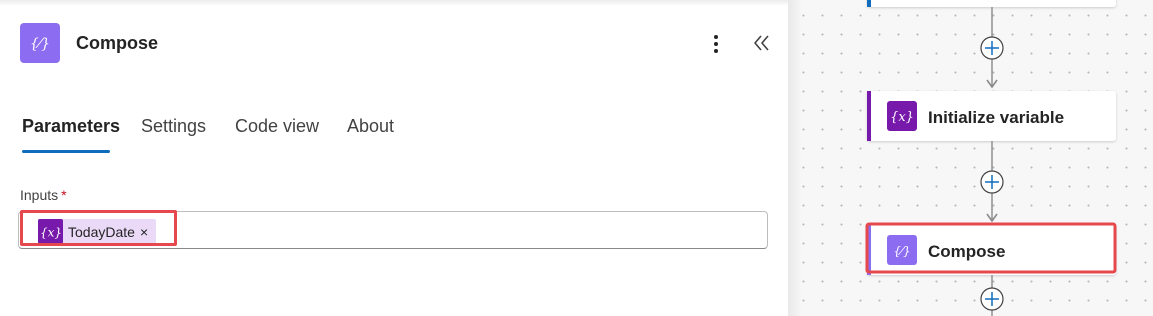 The height and width of the screenshot is (316, 1153). I want to click on variable-icon: {x}, so click(50, 231).